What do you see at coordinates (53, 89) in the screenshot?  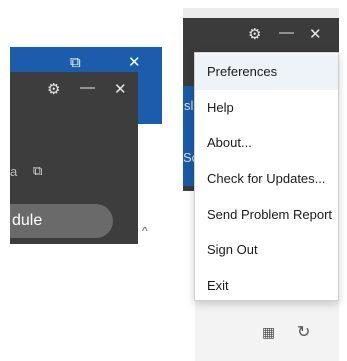 I see `left-settings-icon: ⚙` at bounding box center [53, 89].